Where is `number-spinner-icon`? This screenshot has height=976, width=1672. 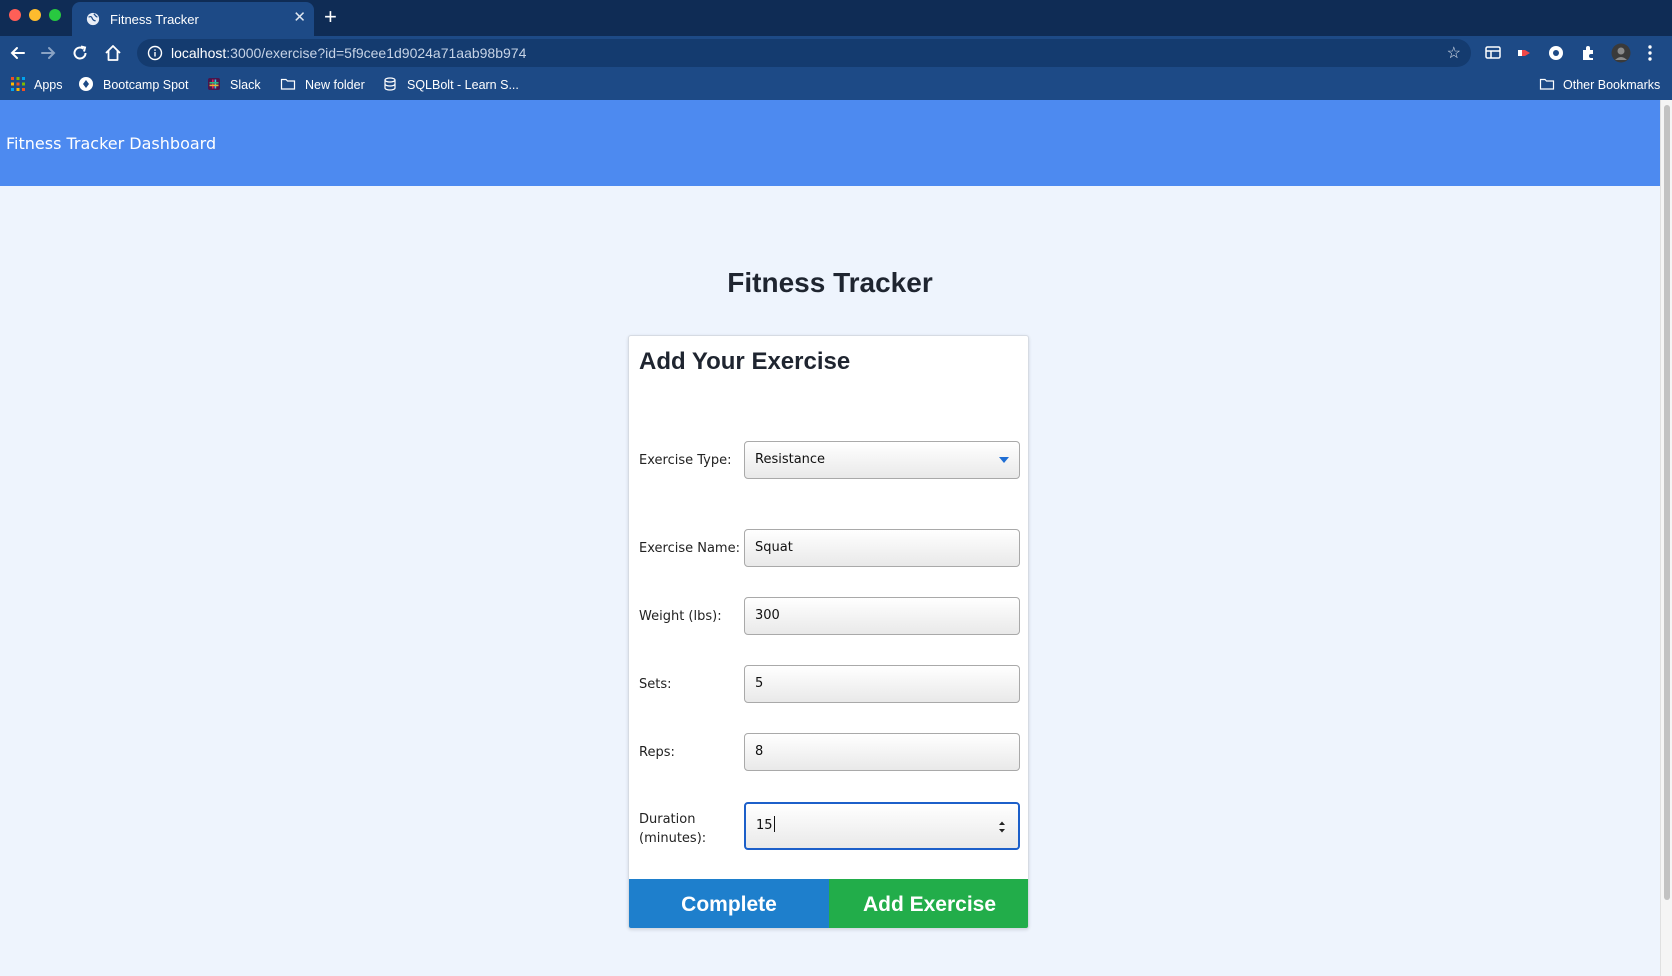
number-spinner-icon is located at coordinates (1002, 827).